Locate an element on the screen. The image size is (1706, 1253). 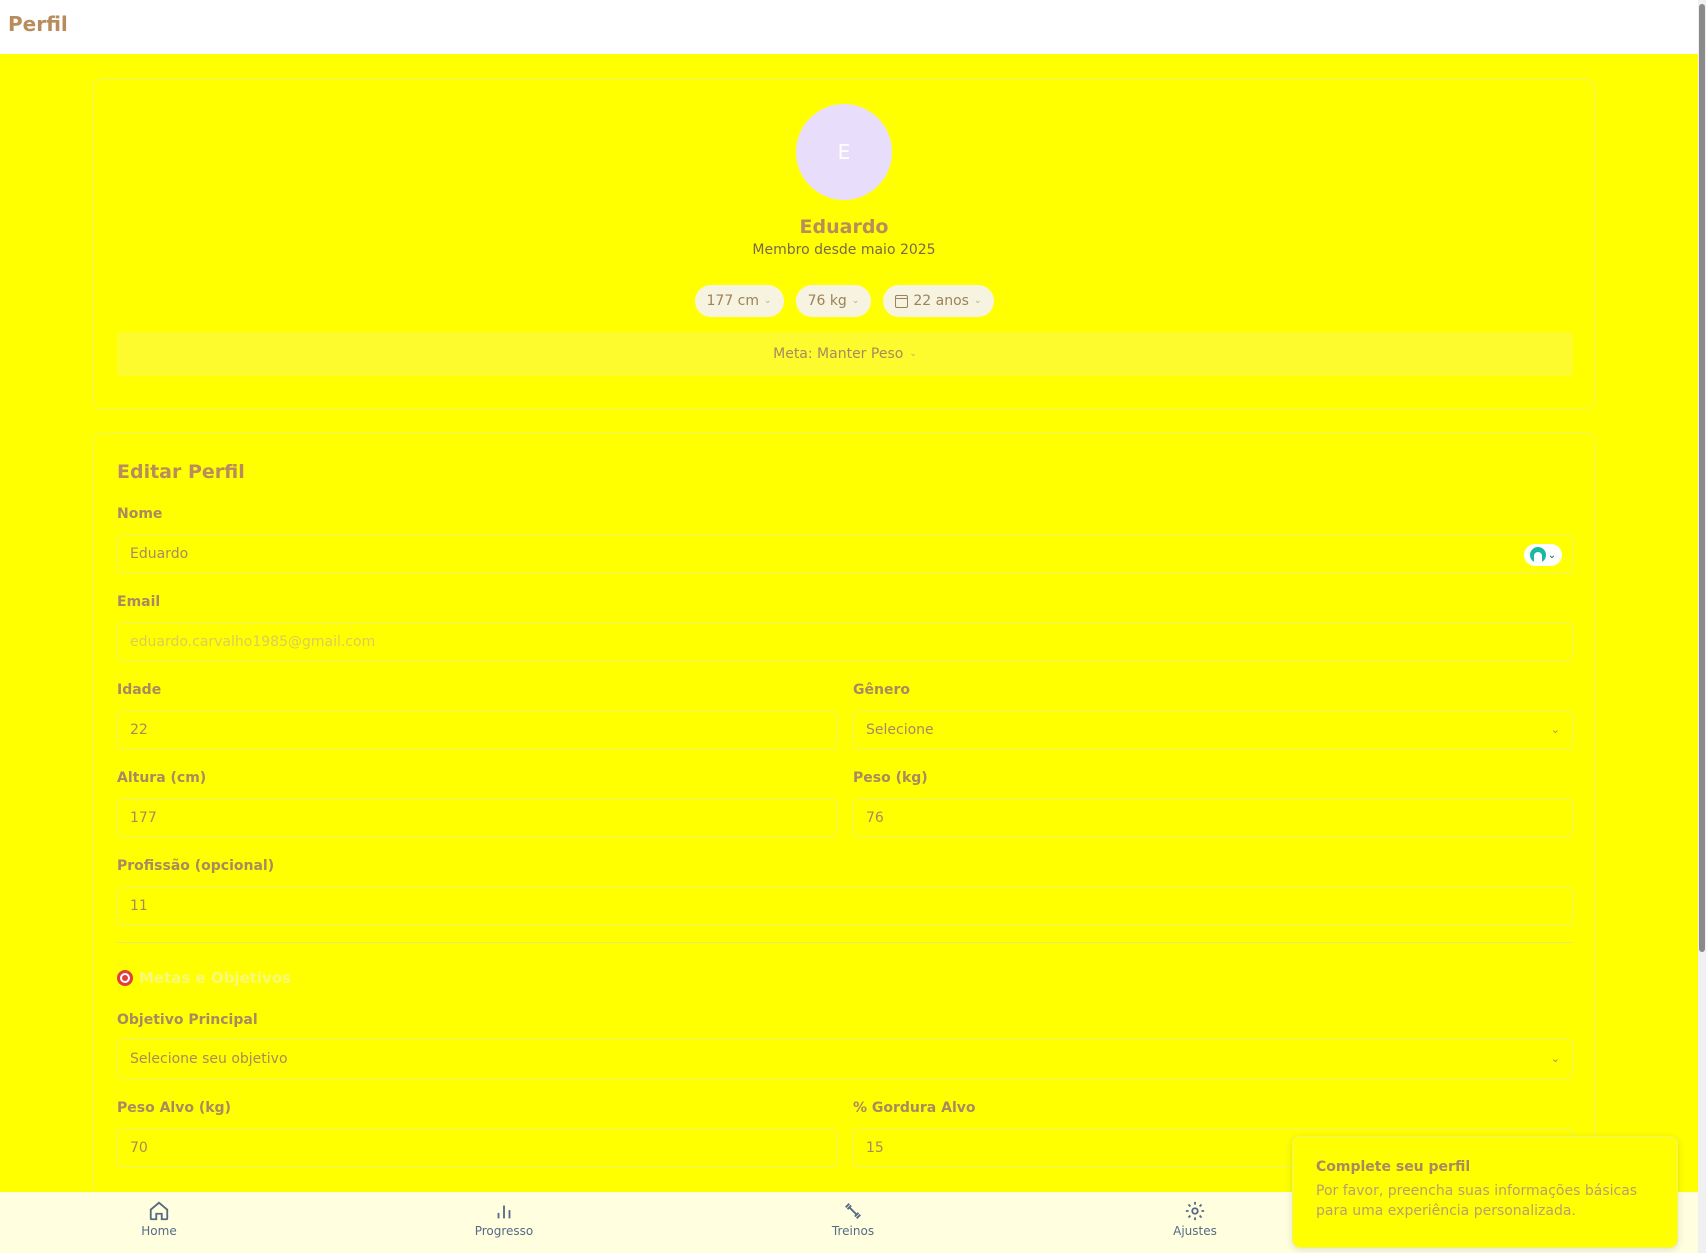
goals-section-title: Metas e Objetivos is located at coordinates (204, 978).